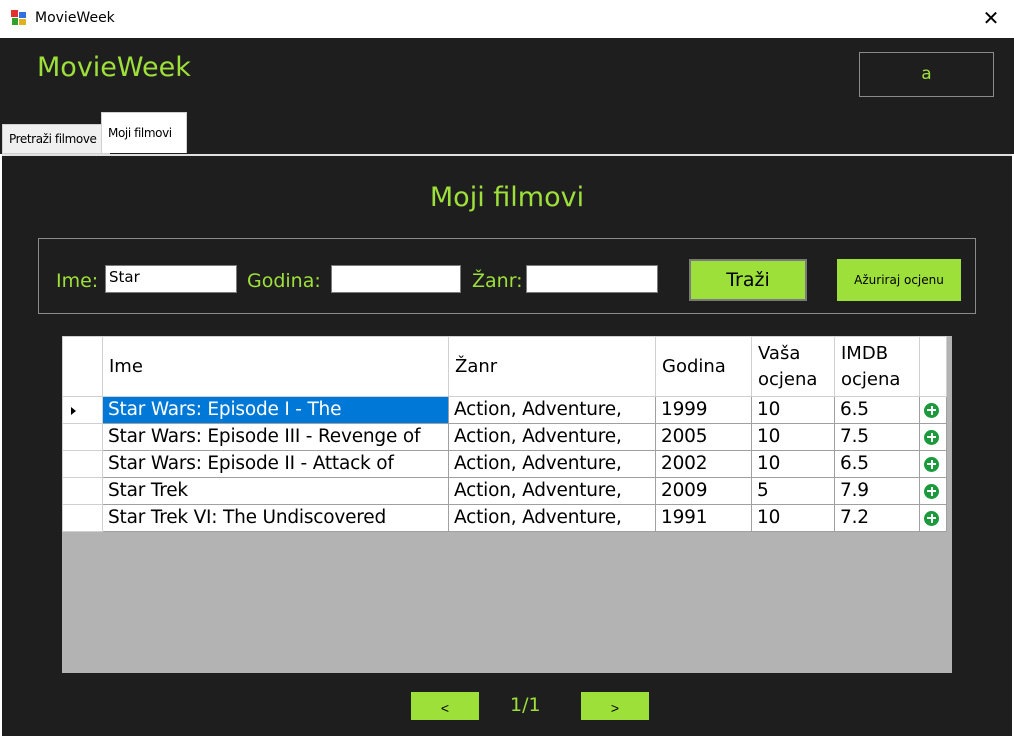  What do you see at coordinates (877, 491) in the screenshot?
I see `cell-imdb: 7.9` at bounding box center [877, 491].